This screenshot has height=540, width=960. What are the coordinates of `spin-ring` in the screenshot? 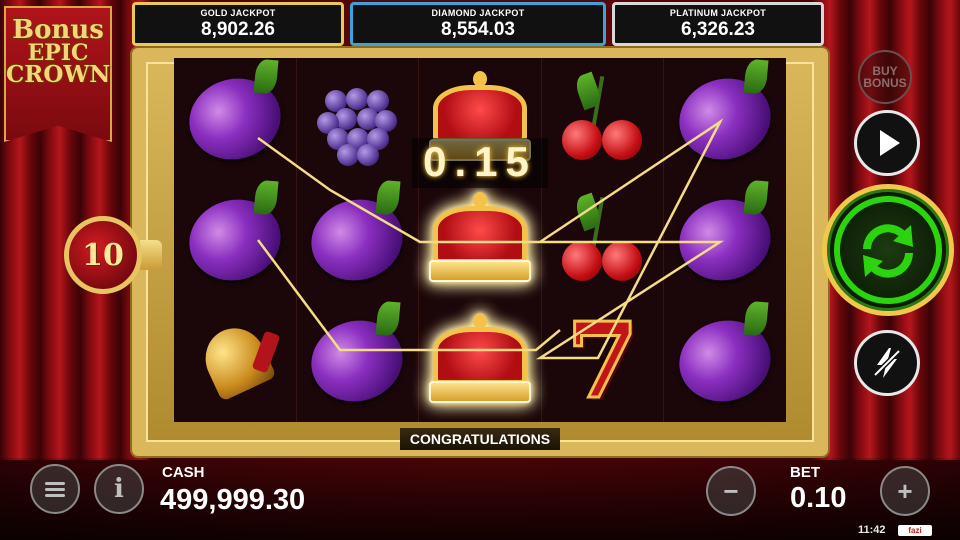 It's located at (888, 250).